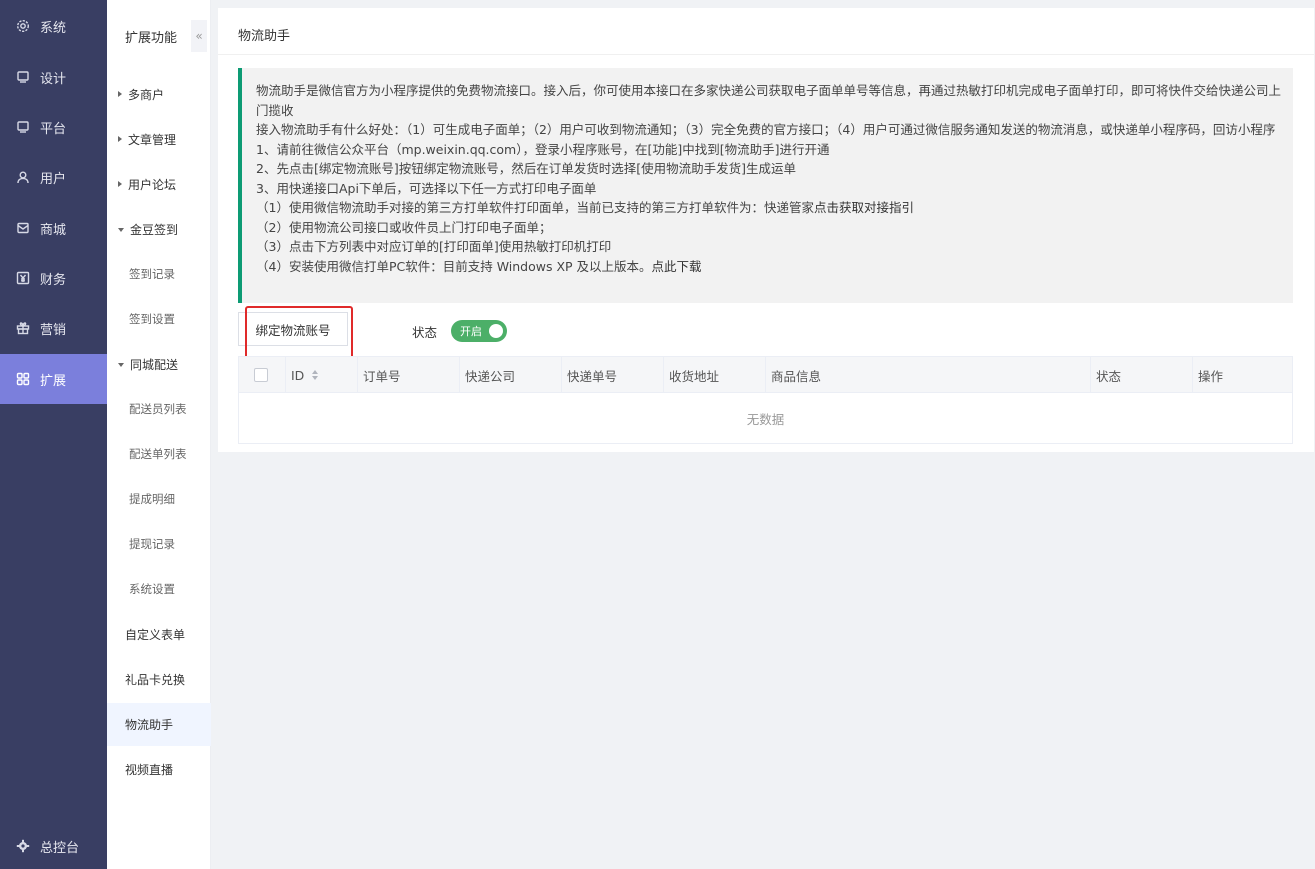 This screenshot has height=869, width=1315. I want to click on submenu-item-forum: 用户论坛, so click(159, 184).